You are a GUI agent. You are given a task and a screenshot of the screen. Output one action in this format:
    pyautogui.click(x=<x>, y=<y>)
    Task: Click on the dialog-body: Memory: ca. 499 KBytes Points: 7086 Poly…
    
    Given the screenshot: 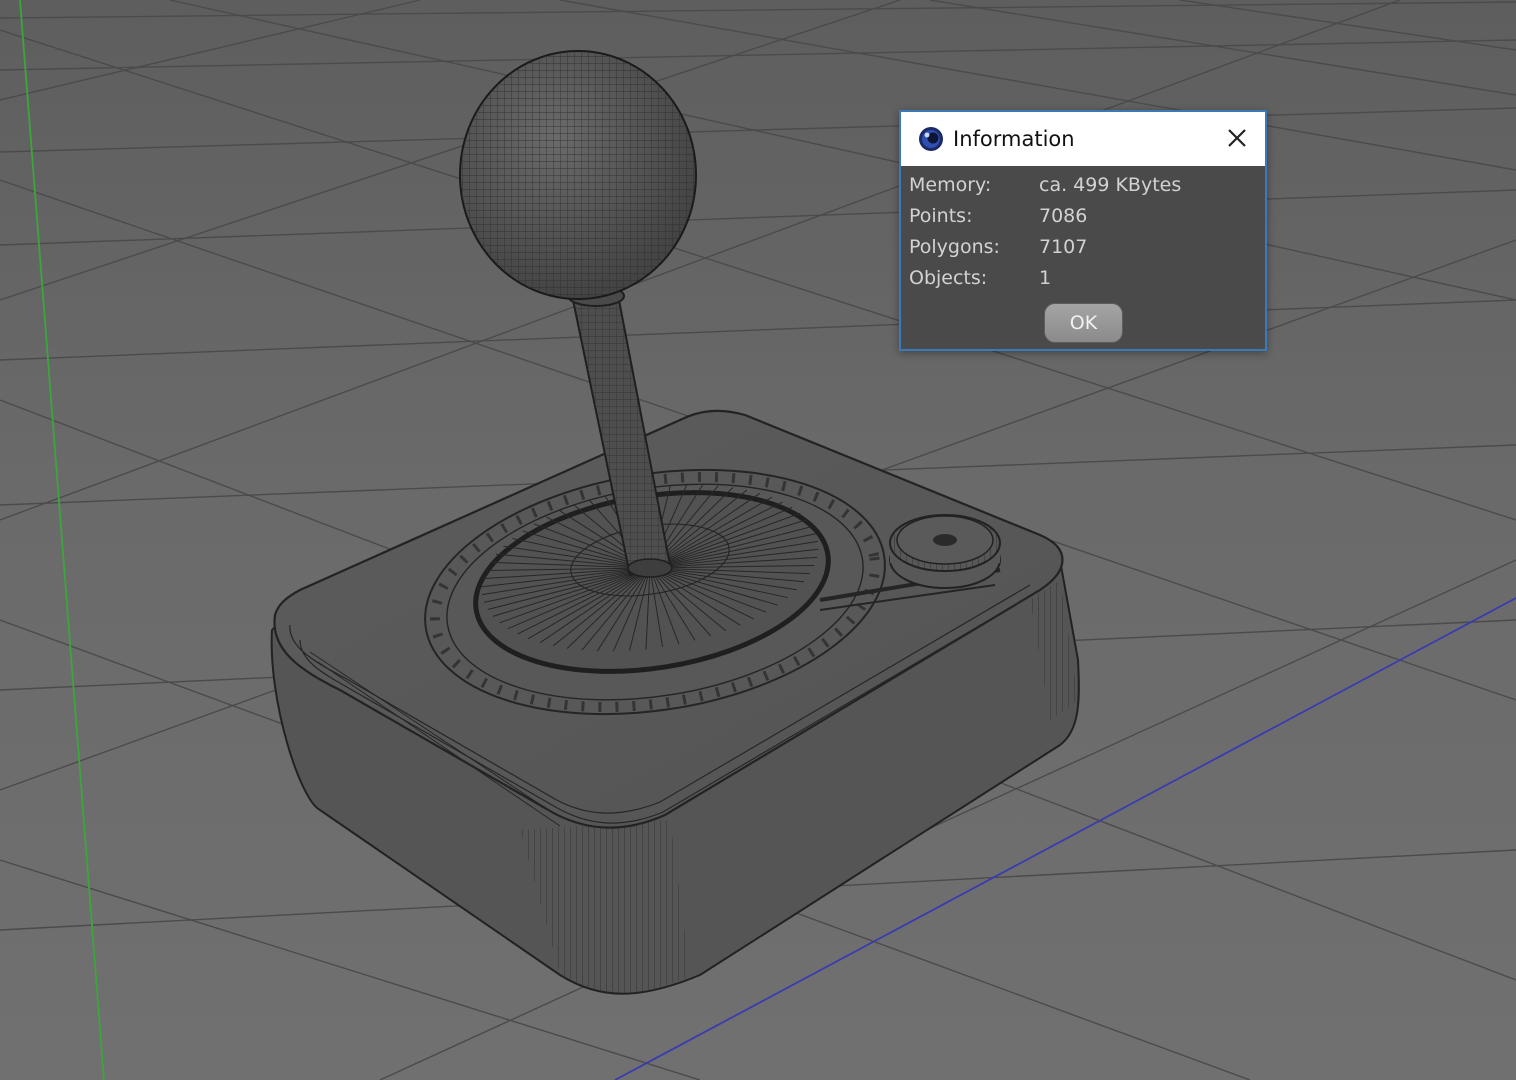 What is the action you would take?
    pyautogui.click(x=1083, y=257)
    